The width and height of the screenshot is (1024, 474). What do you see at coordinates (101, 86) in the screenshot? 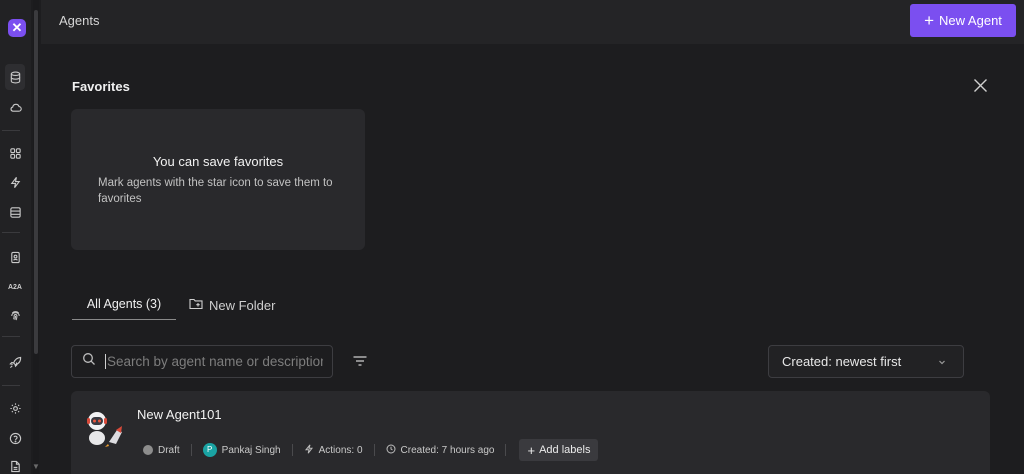
I see `favorites-title: Favorites` at bounding box center [101, 86].